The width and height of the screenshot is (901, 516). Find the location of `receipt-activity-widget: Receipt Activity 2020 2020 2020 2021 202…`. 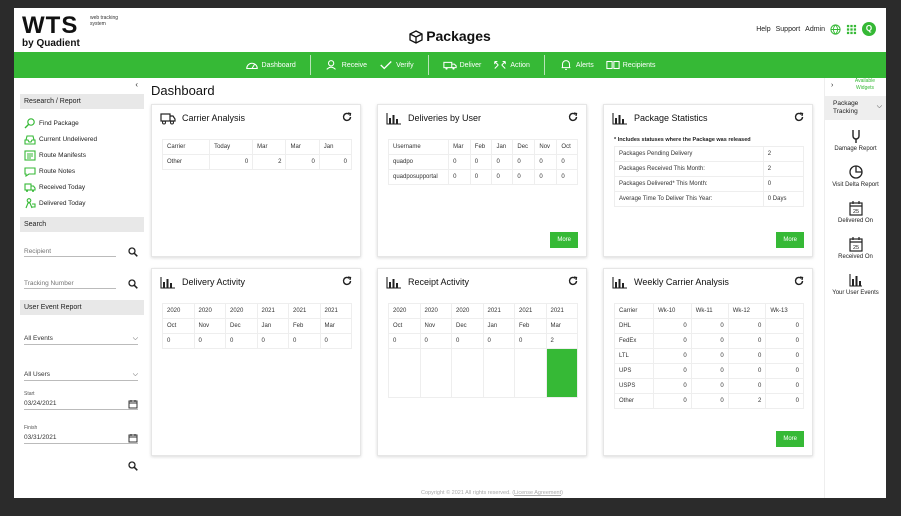

receipt-activity-widget: Receipt Activity 2020 2020 2020 2021 202… is located at coordinates (482, 362).